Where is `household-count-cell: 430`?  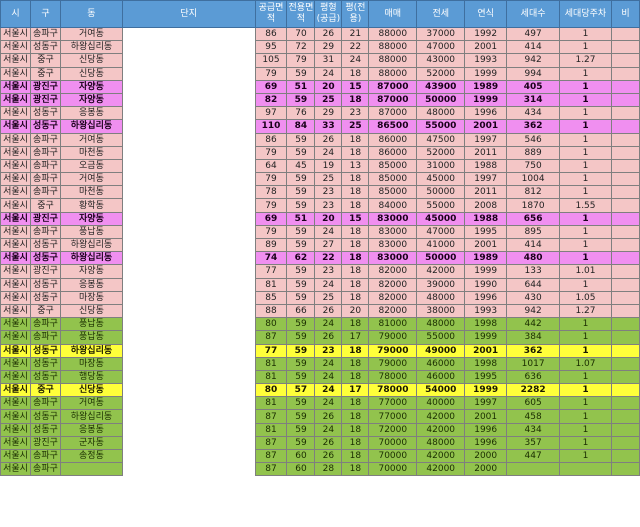
household-count-cell: 430 is located at coordinates (533, 297).